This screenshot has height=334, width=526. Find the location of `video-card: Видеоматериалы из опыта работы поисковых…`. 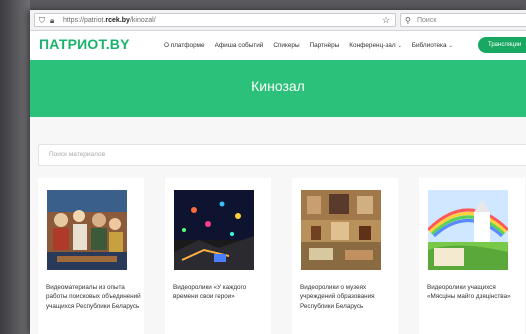

video-card: Видеоматериалы из опыта работы поисковых… is located at coordinates (91, 256).